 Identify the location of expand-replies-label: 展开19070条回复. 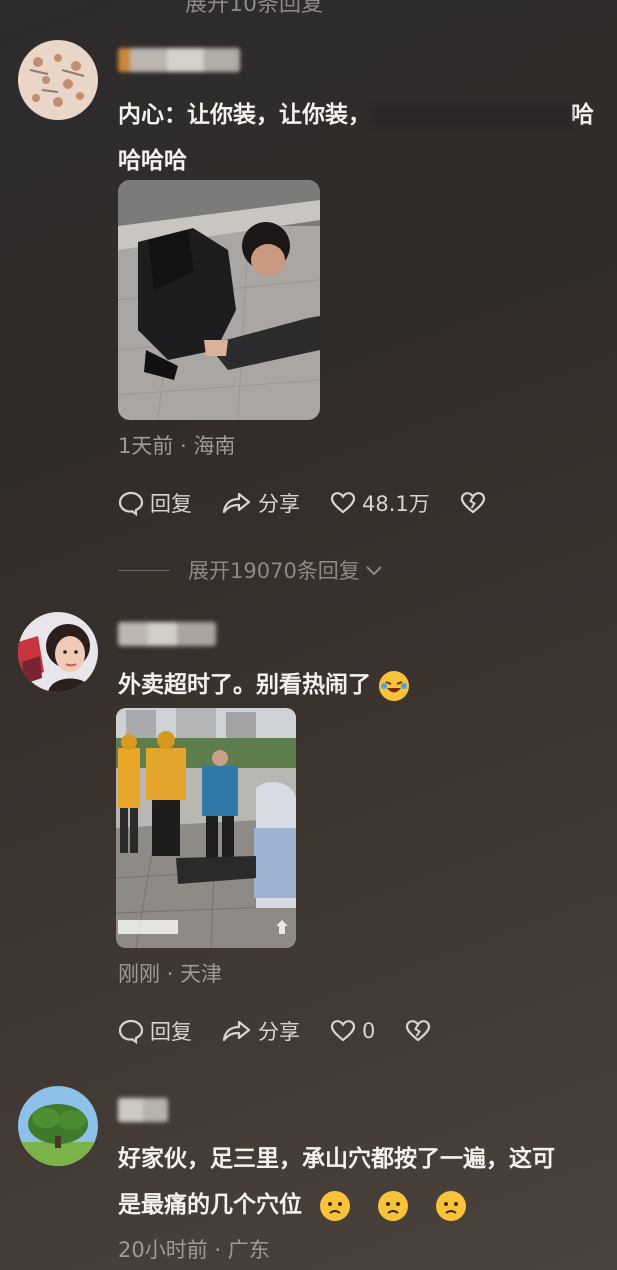
(274, 571).